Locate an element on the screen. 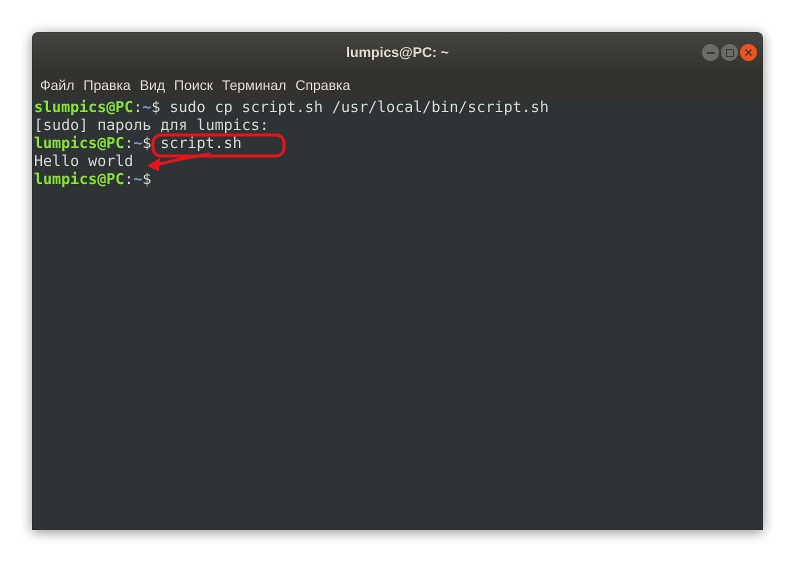 The height and width of the screenshot is (563, 796). minimize-icon is located at coordinates (710, 53).